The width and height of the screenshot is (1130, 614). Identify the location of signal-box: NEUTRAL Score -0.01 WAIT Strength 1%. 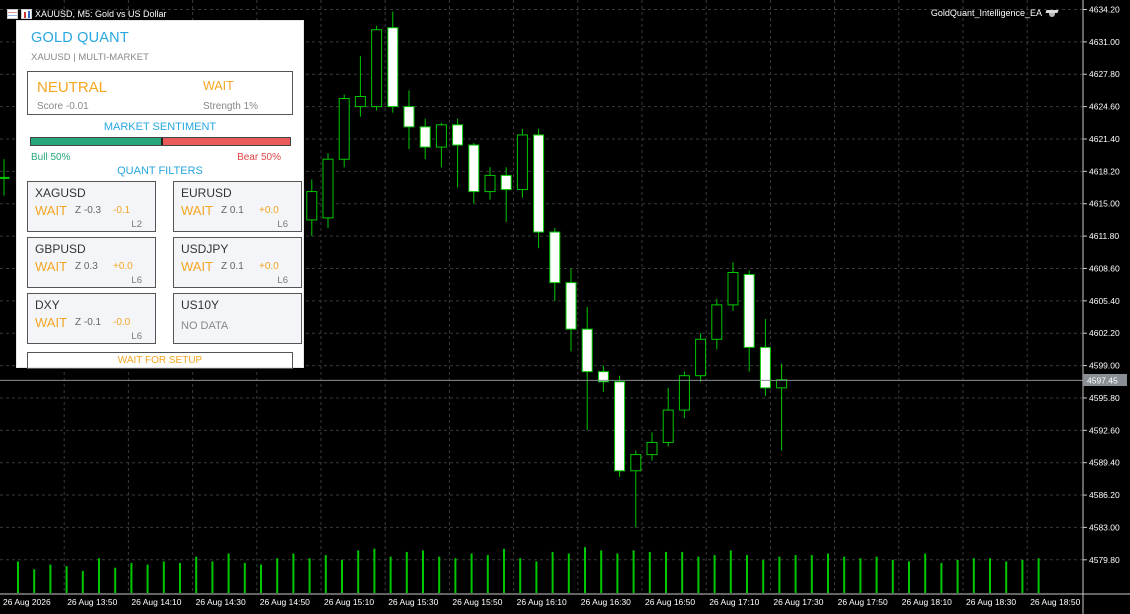
(160, 93).